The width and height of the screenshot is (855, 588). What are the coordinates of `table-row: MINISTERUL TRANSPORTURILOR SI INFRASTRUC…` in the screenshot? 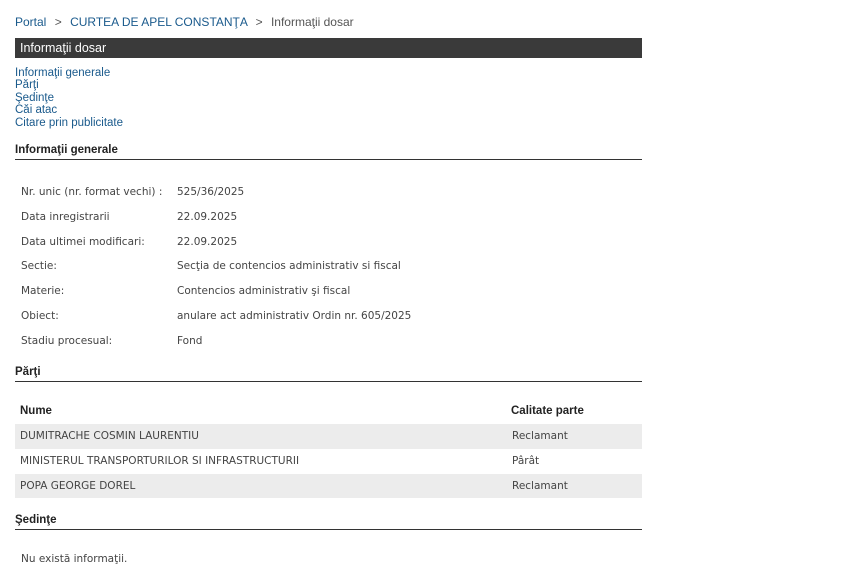 It's located at (328, 461).